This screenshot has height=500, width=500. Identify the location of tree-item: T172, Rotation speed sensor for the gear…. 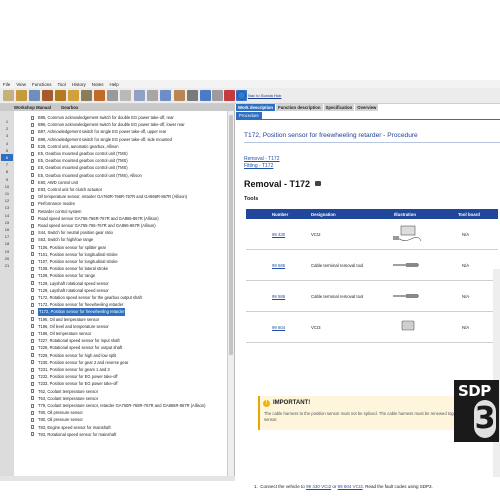
(120, 297).